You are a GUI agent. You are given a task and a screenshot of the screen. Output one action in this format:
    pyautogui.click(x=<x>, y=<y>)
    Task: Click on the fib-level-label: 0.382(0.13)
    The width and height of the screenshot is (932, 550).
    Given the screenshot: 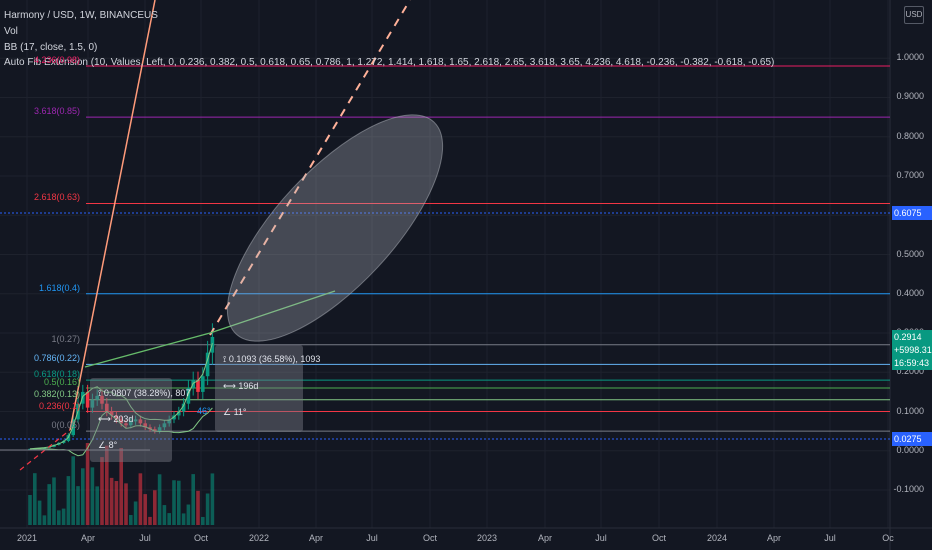 What is the action you would take?
    pyautogui.click(x=56, y=393)
    